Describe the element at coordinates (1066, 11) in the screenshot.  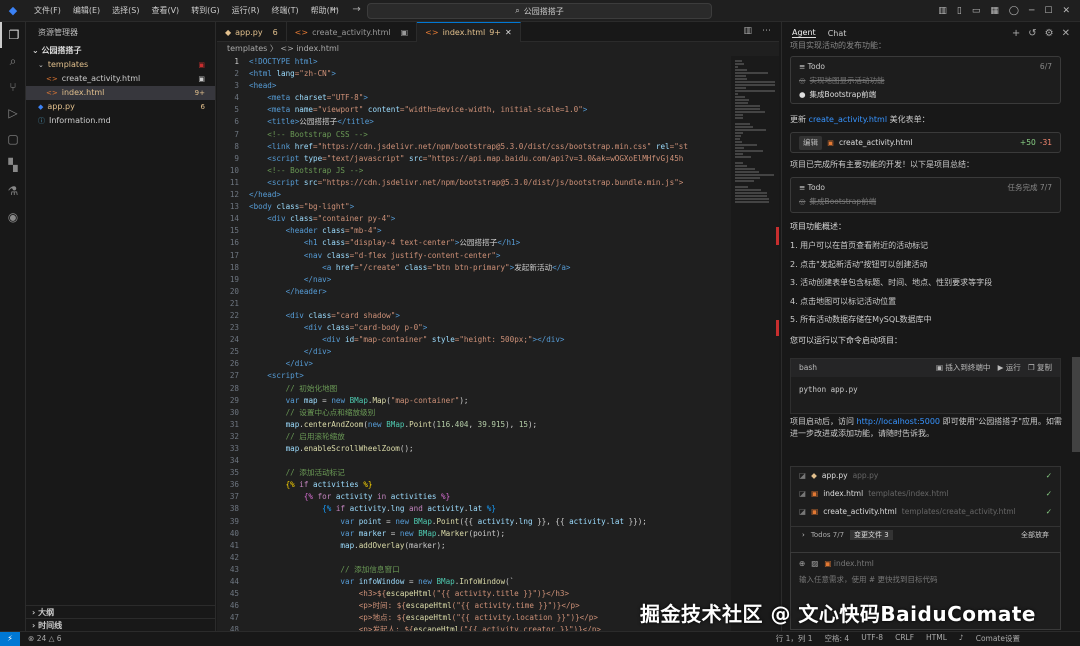
I see `close-icon: ✕` at that location.